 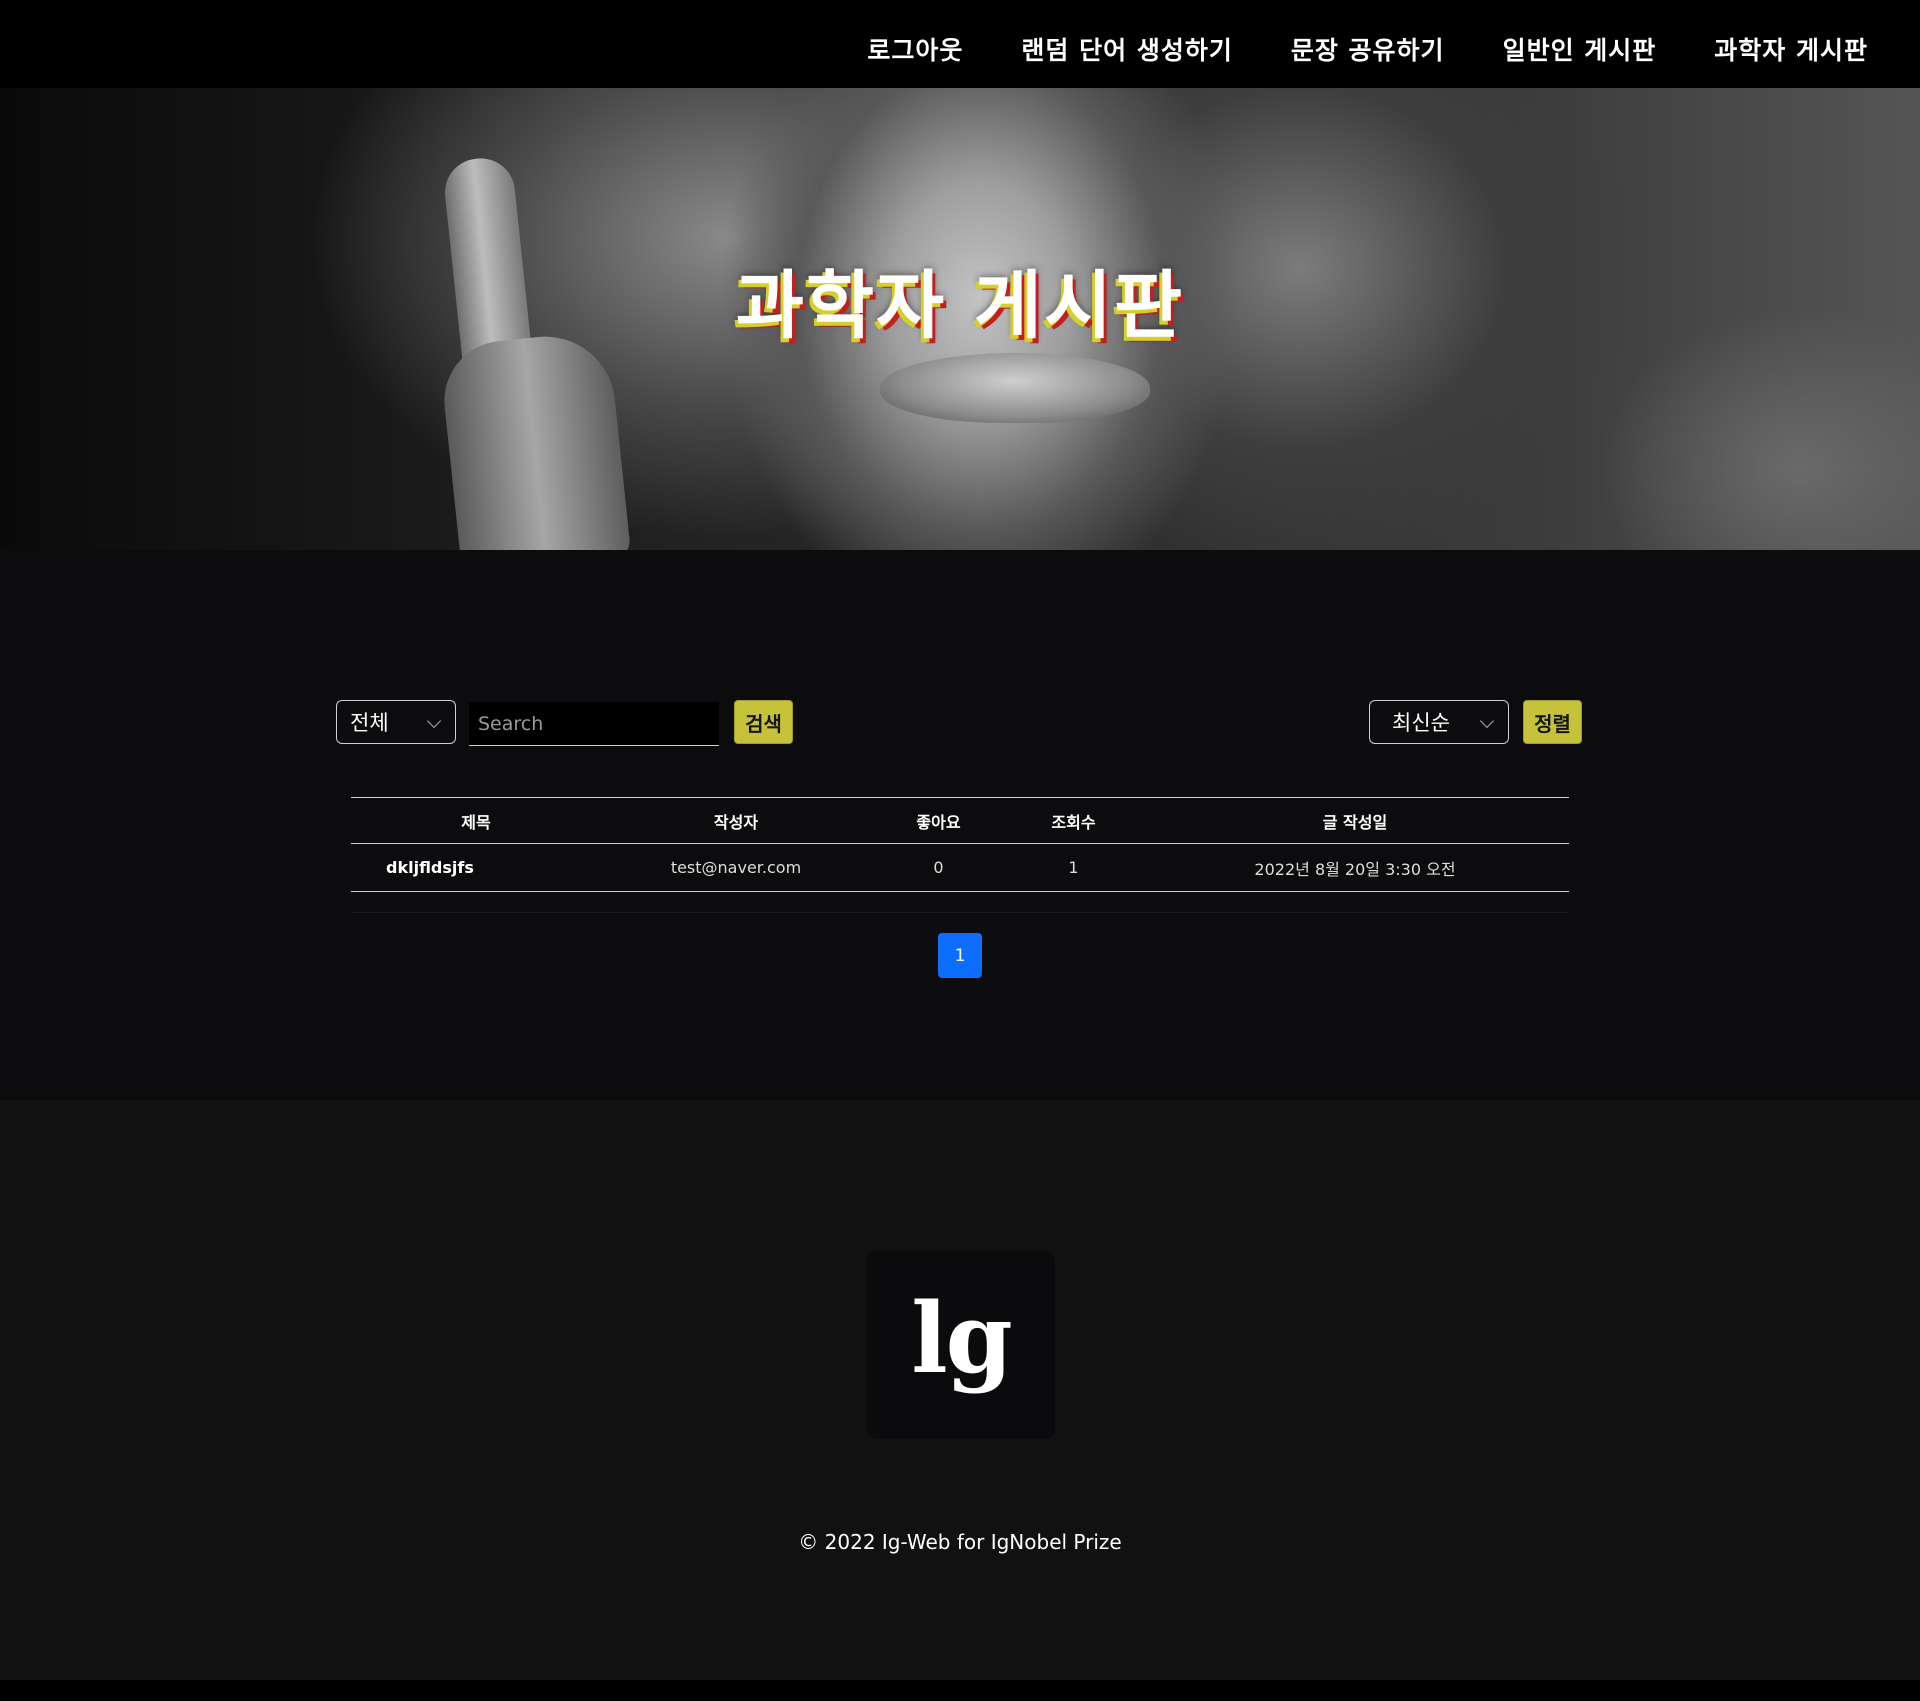 What do you see at coordinates (1126, 49) in the screenshot?
I see `nav-random-word-link: 랜덤 단어 생성하기` at bounding box center [1126, 49].